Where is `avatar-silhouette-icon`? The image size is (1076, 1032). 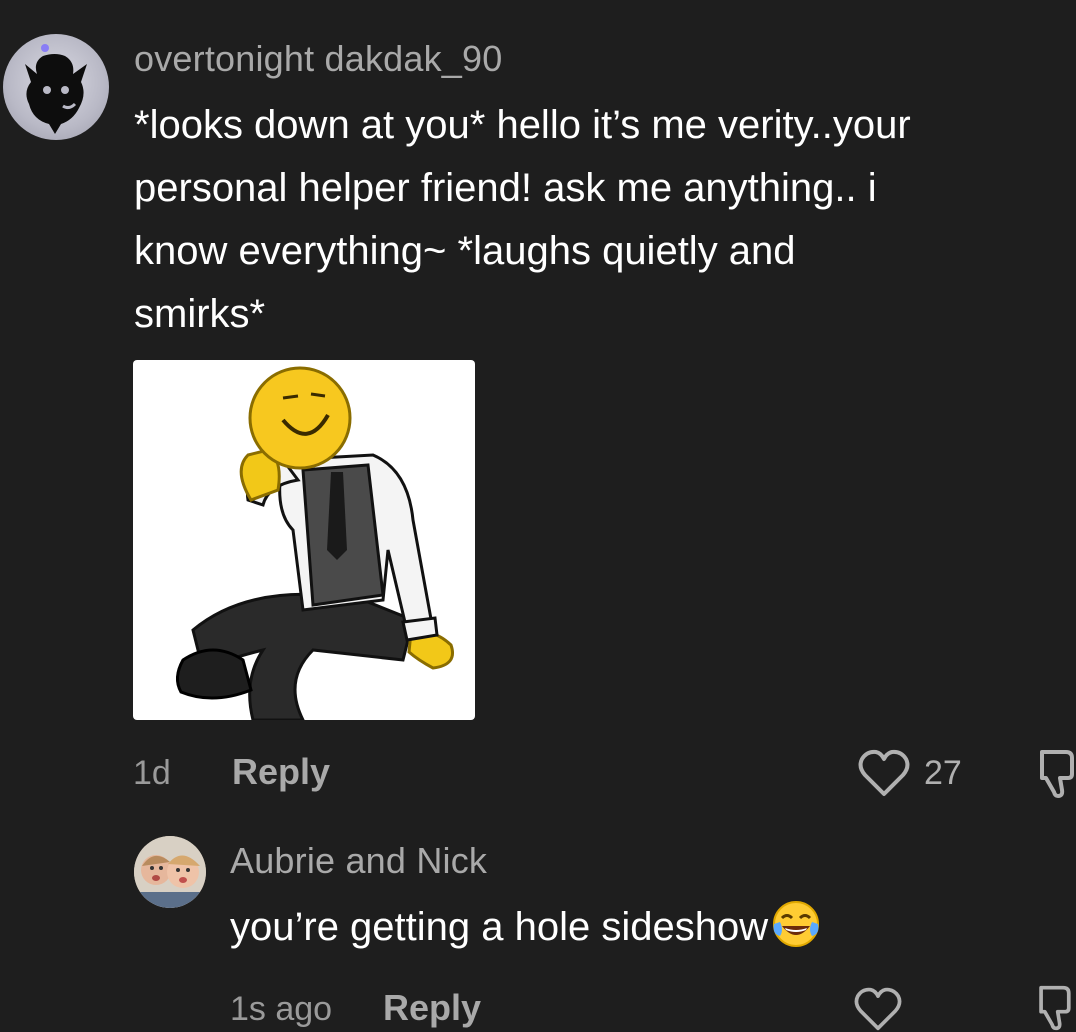 avatar-silhouette-icon is located at coordinates (56, 89).